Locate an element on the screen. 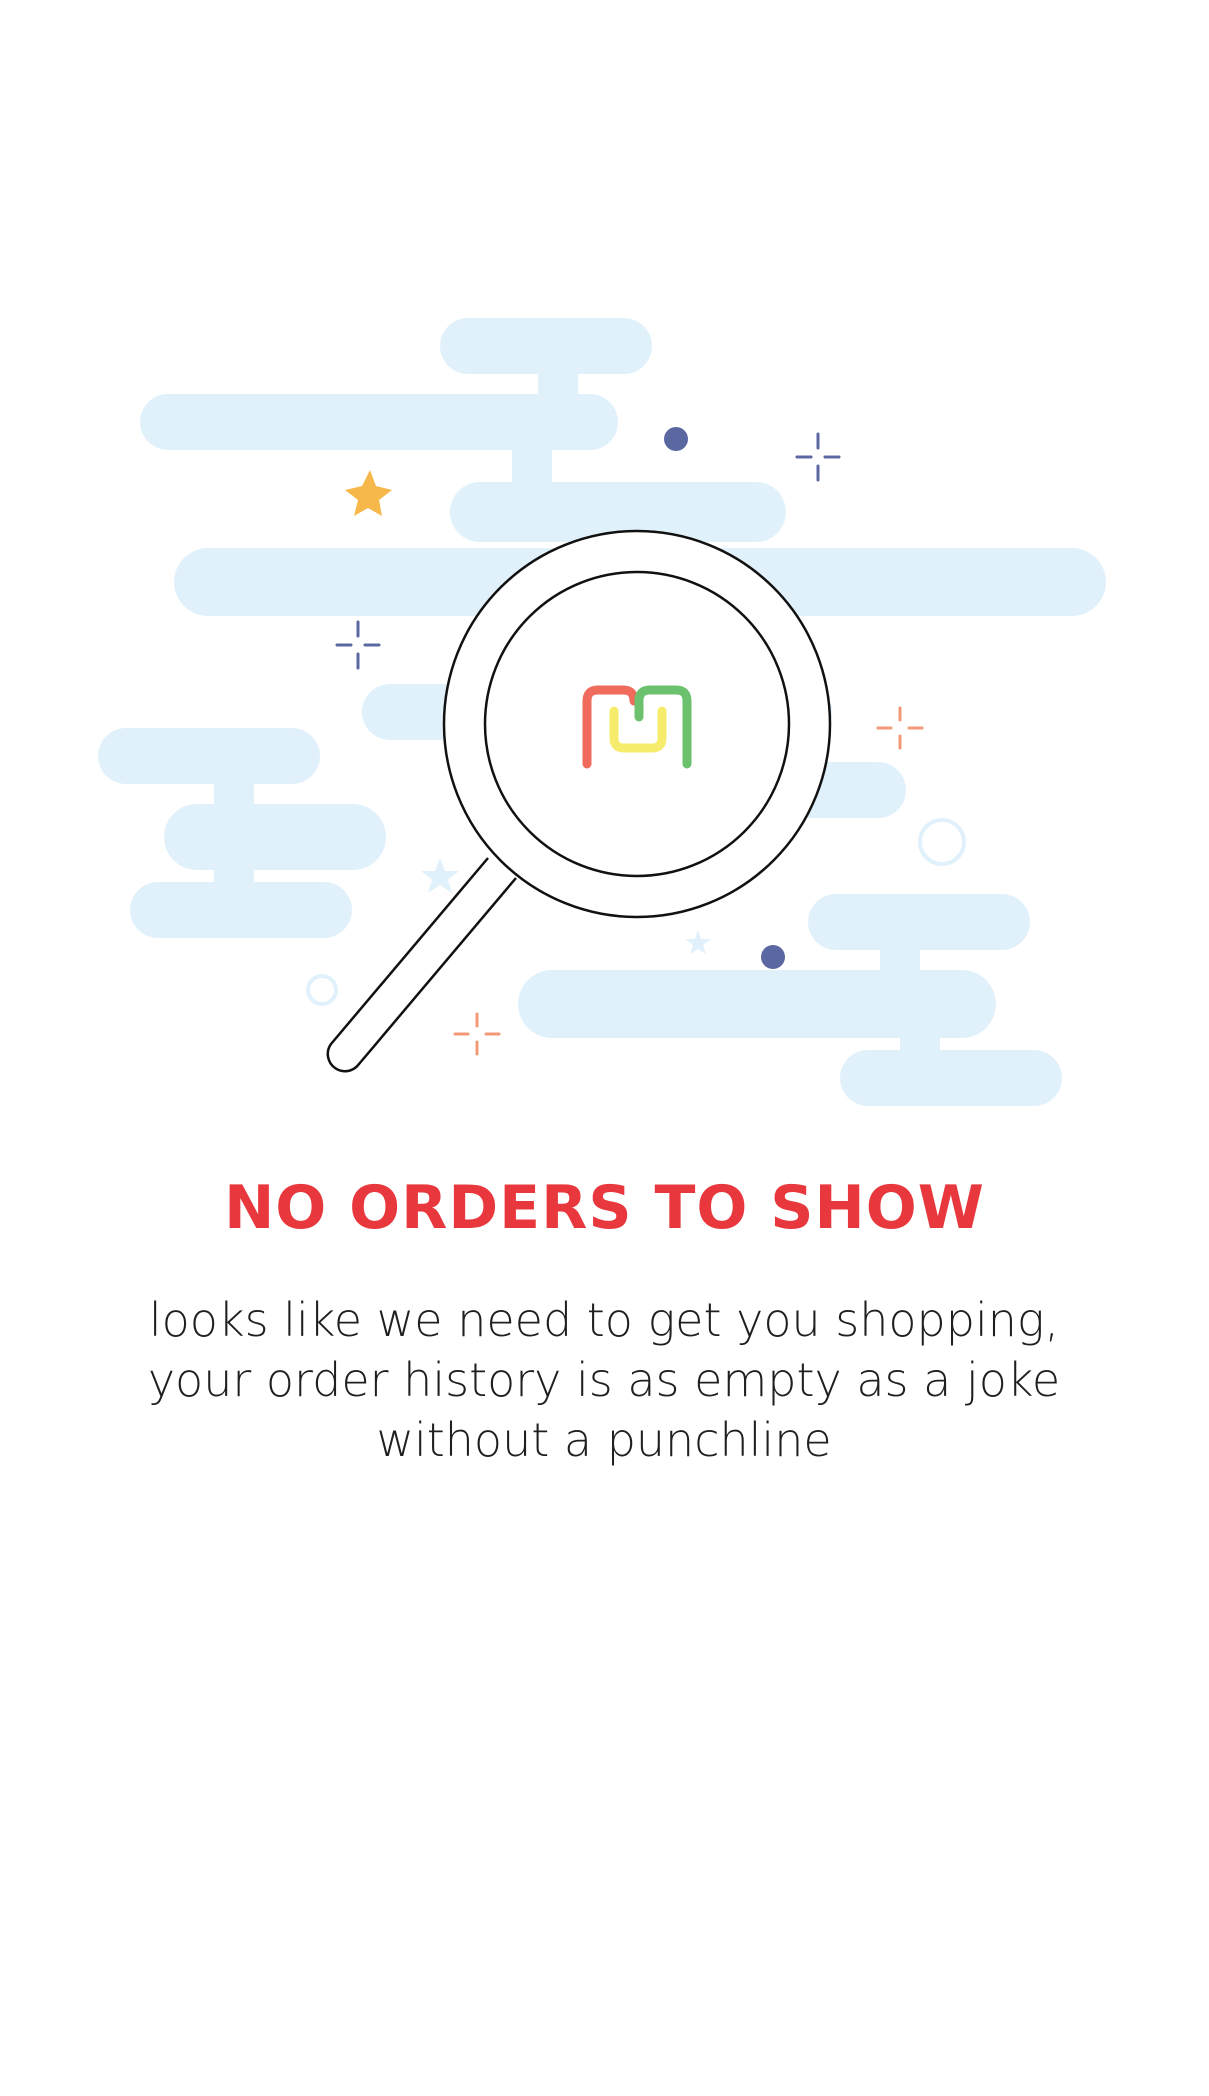  empty-state-message-line: your order history is as empty as a joke is located at coordinates (604, 1380).